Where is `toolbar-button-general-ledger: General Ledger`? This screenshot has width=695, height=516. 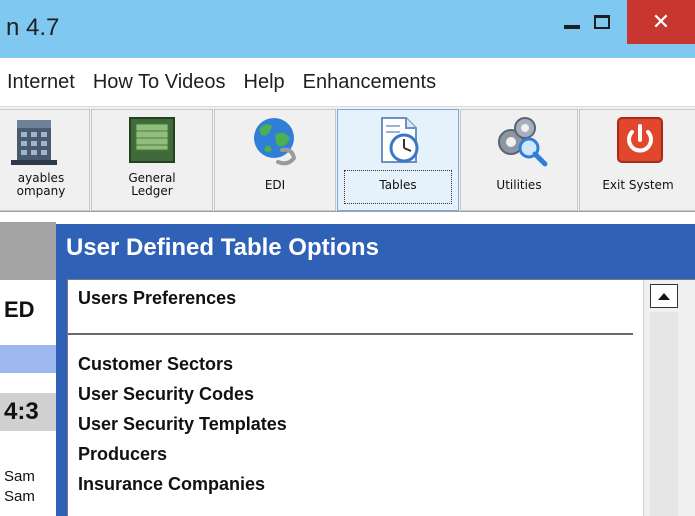
toolbar-button-general-ledger: General Ledger is located at coordinates (152, 160).